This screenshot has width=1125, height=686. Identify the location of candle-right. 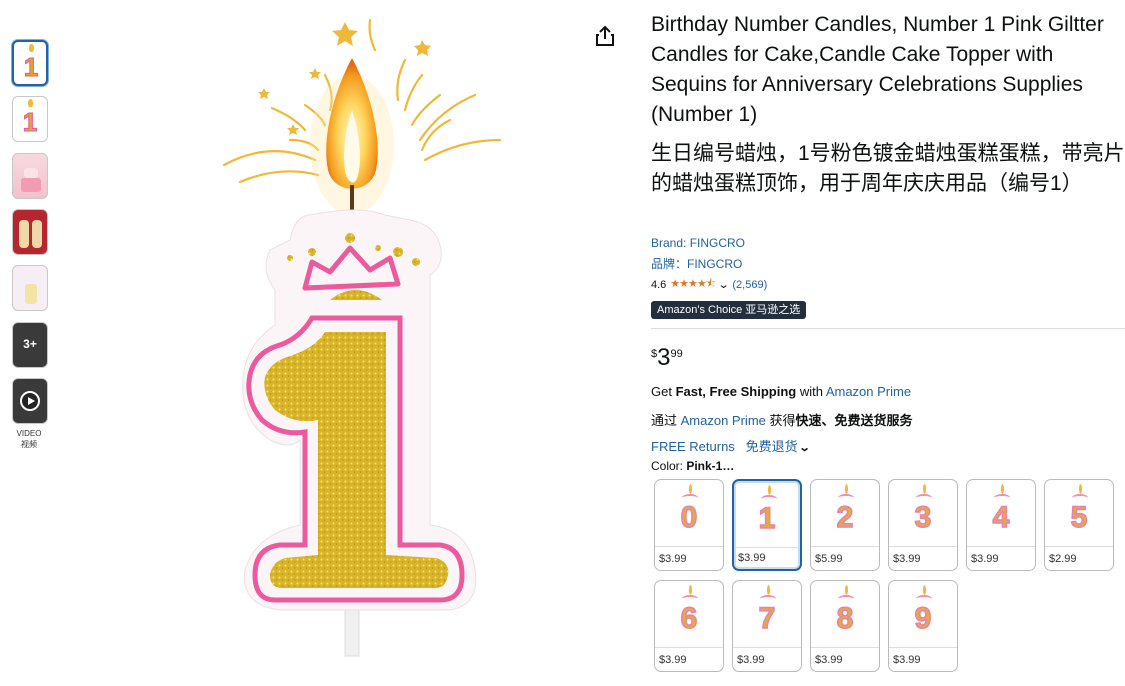
(37, 234).